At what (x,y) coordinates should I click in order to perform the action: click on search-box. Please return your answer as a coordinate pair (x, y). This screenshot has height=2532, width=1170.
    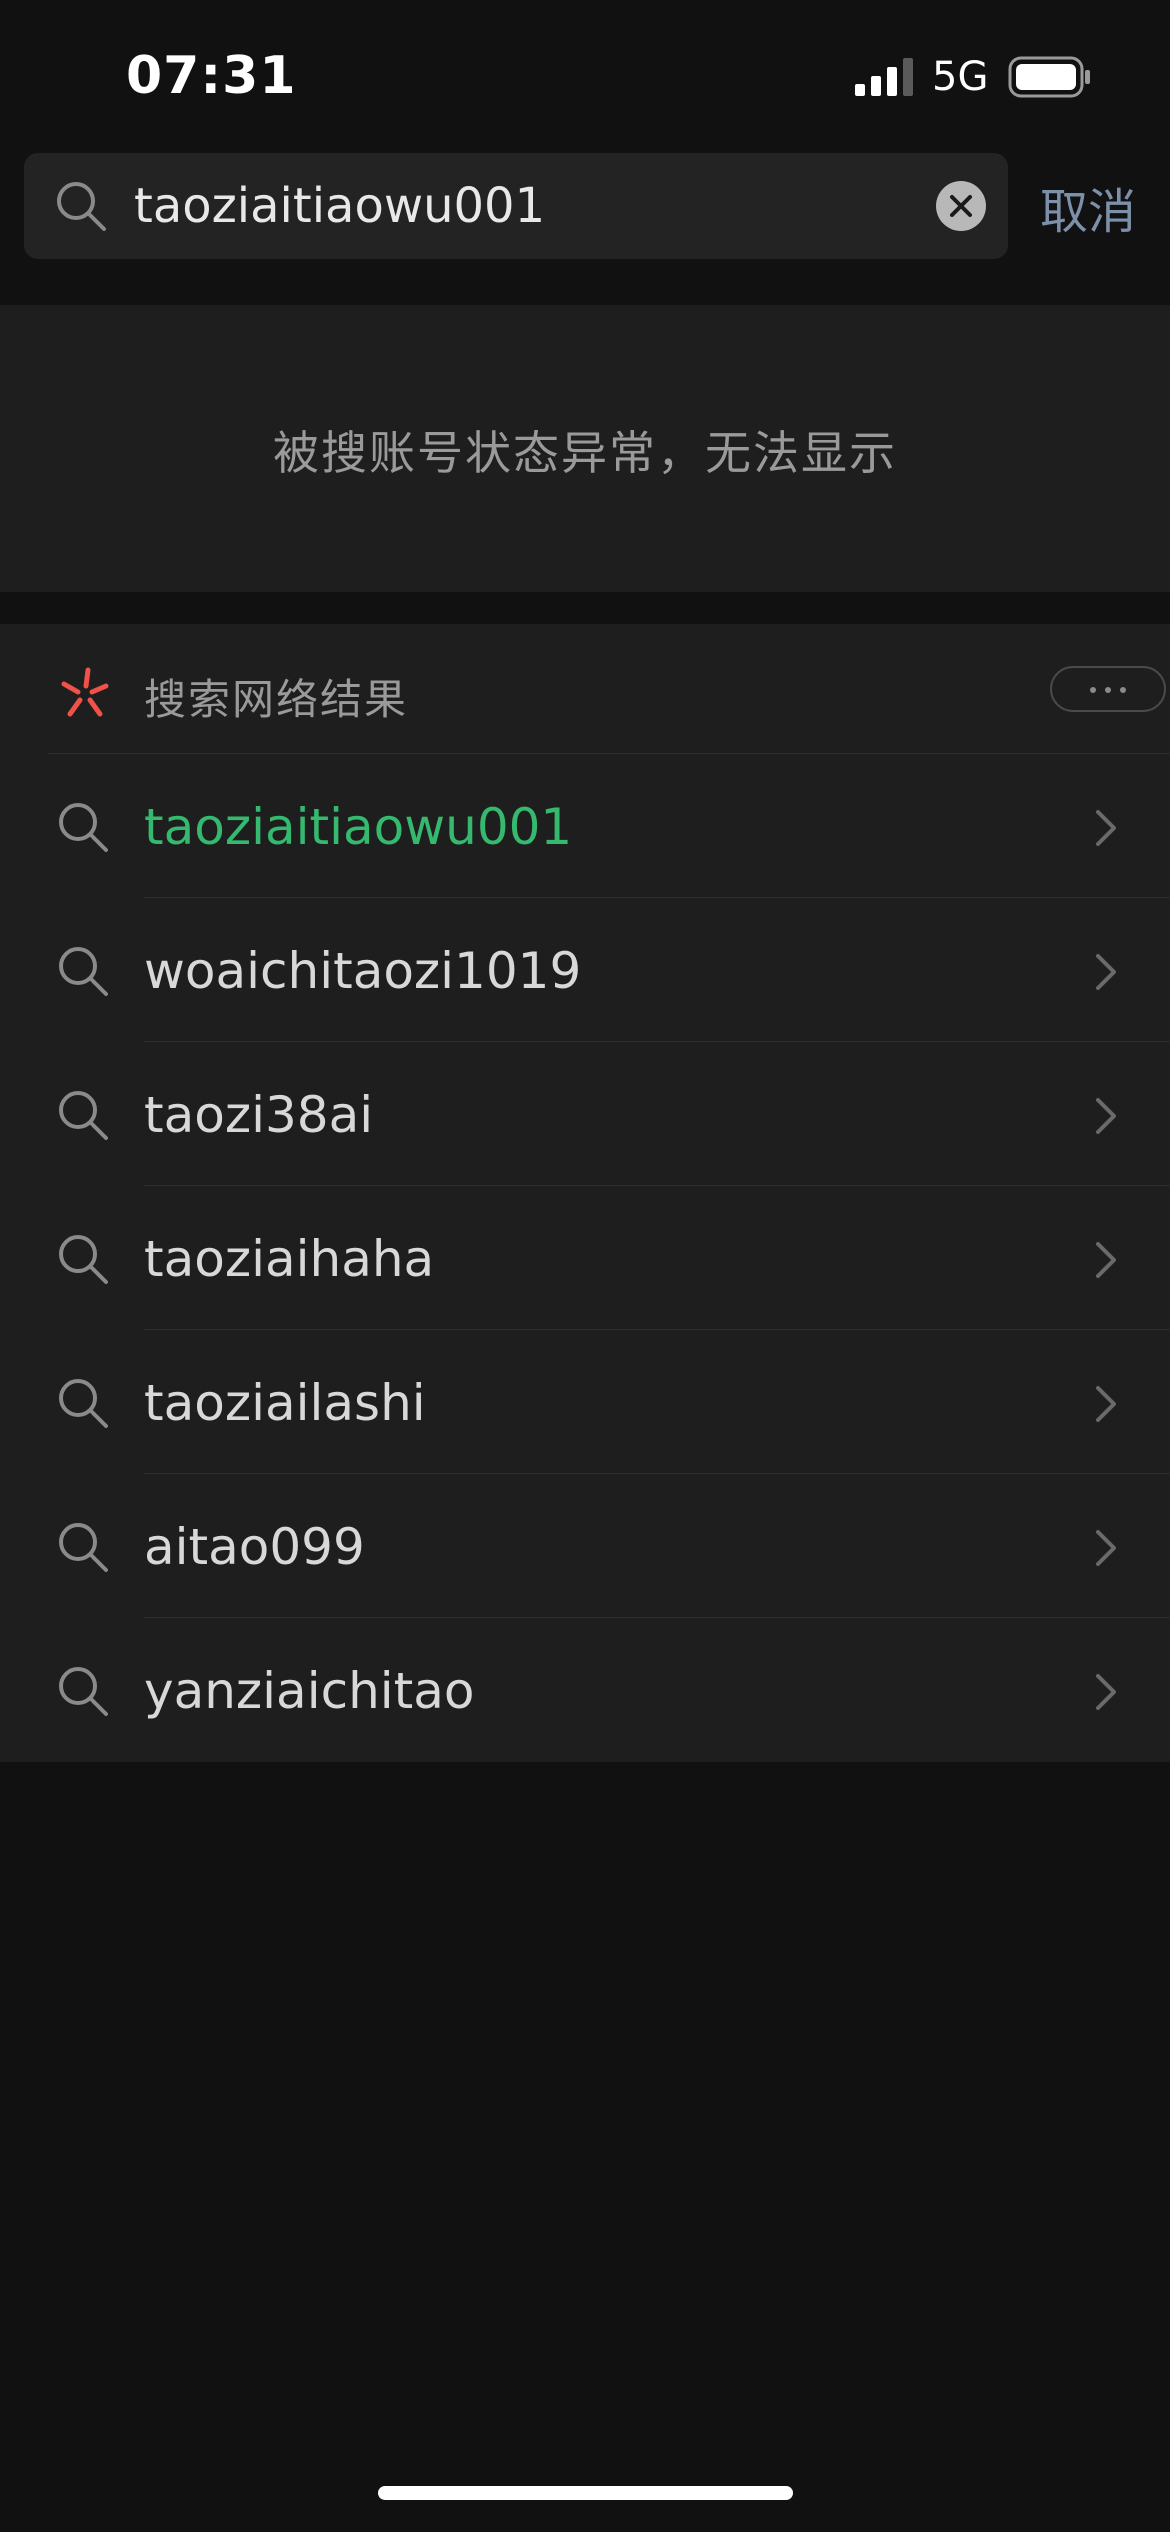
    Looking at the image, I should click on (516, 206).